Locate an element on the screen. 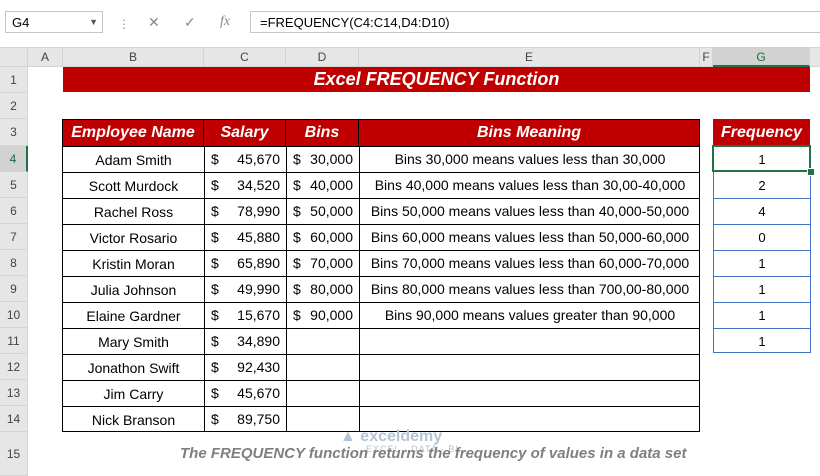  cell-bin: $80,000 is located at coordinates (323, 289).